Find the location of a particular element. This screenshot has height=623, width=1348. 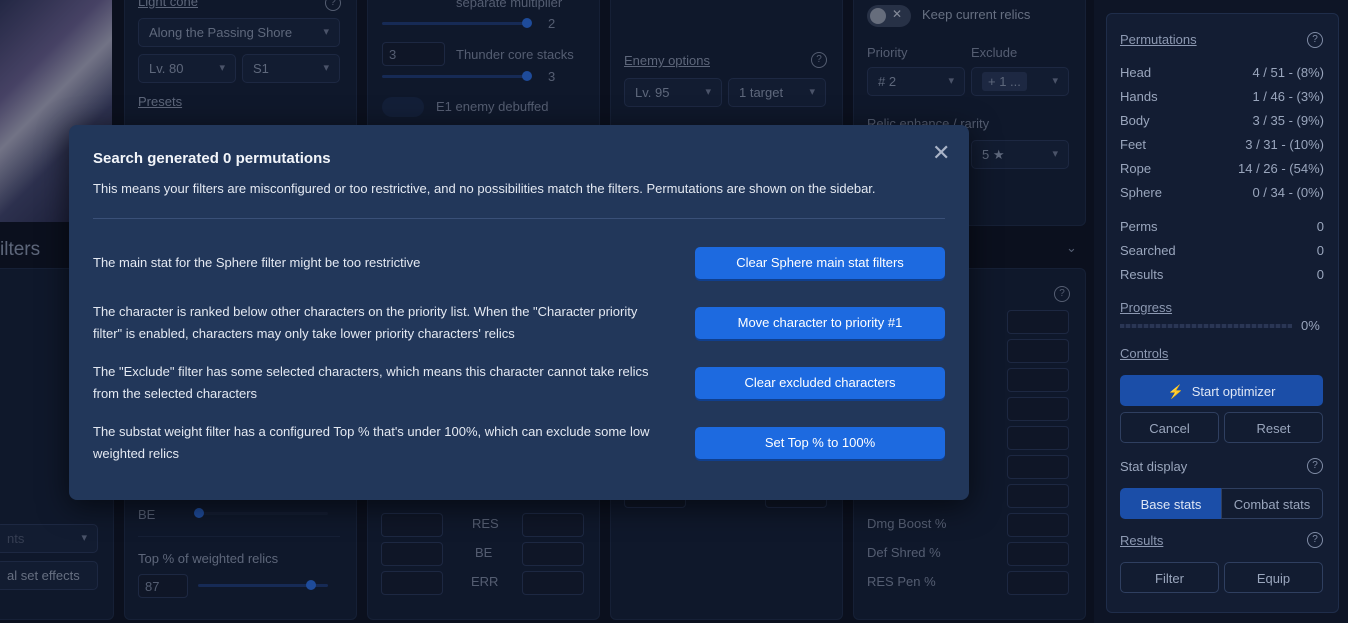

divider is located at coordinates (519, 218).